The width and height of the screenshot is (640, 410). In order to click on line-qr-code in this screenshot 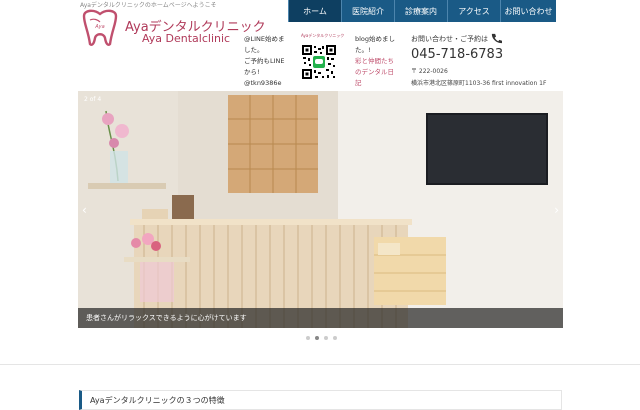, I will do `click(319, 62)`.